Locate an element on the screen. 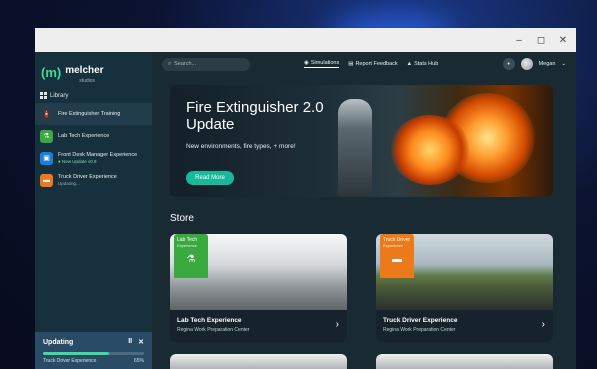 Image resolution: width=597 pixels, height=369 pixels. store-heading: Store is located at coordinates (182, 218).